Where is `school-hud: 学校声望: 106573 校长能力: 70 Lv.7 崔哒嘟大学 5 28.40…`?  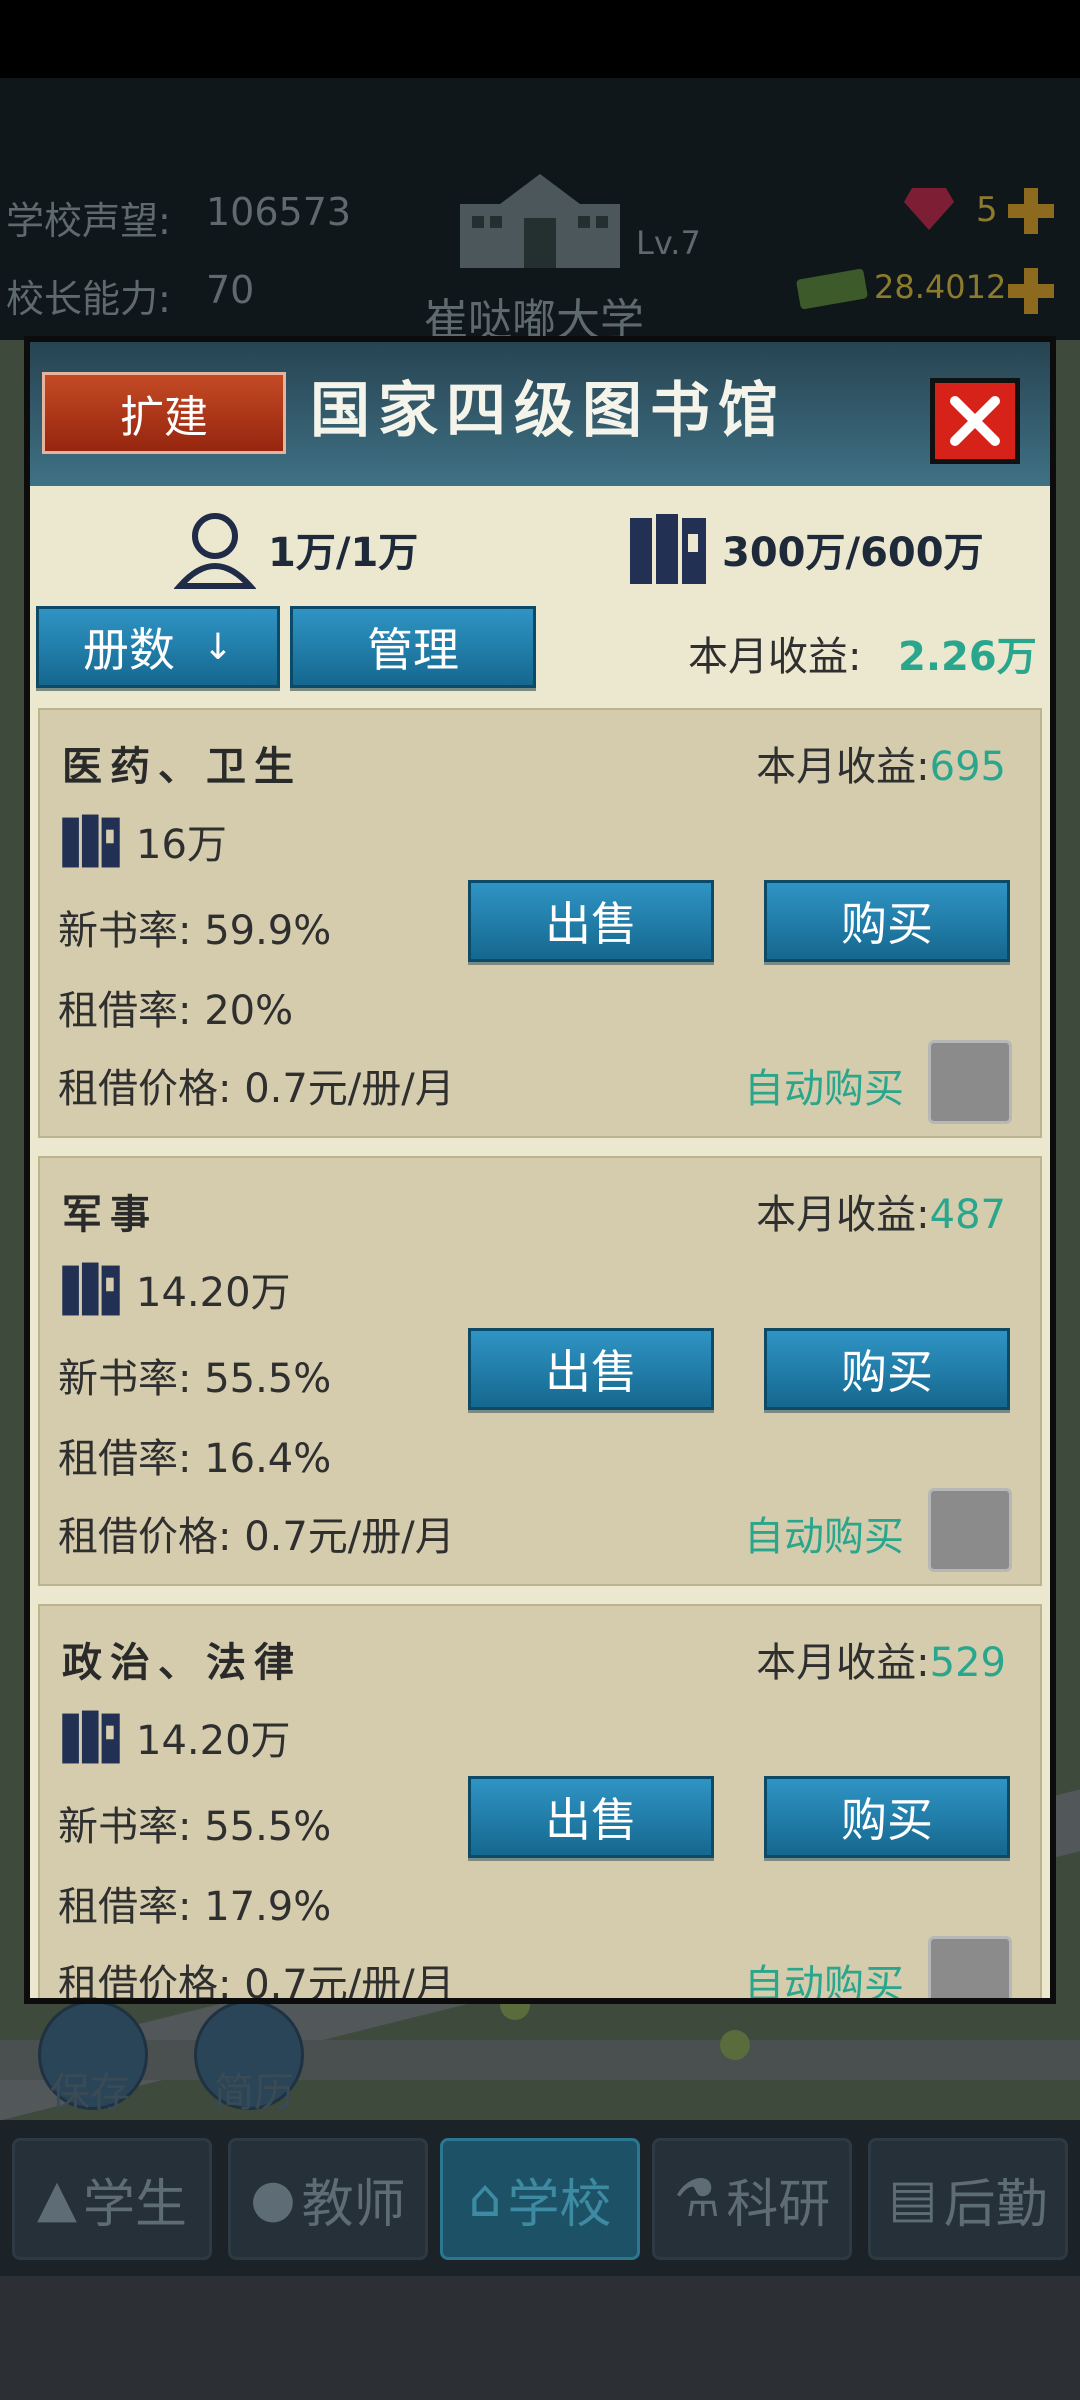
school-hud: 学校声望: 106573 校长能力: 70 Lv.7 崔哒嘟大学 5 28.40… is located at coordinates (540, 212).